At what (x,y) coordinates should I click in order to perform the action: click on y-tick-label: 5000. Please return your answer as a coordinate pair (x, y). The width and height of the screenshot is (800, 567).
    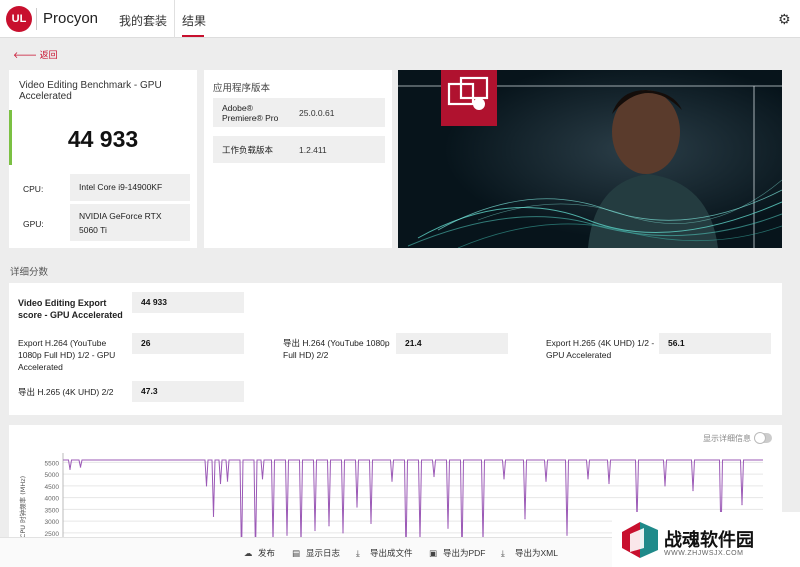
    Looking at the image, I should click on (52, 475).